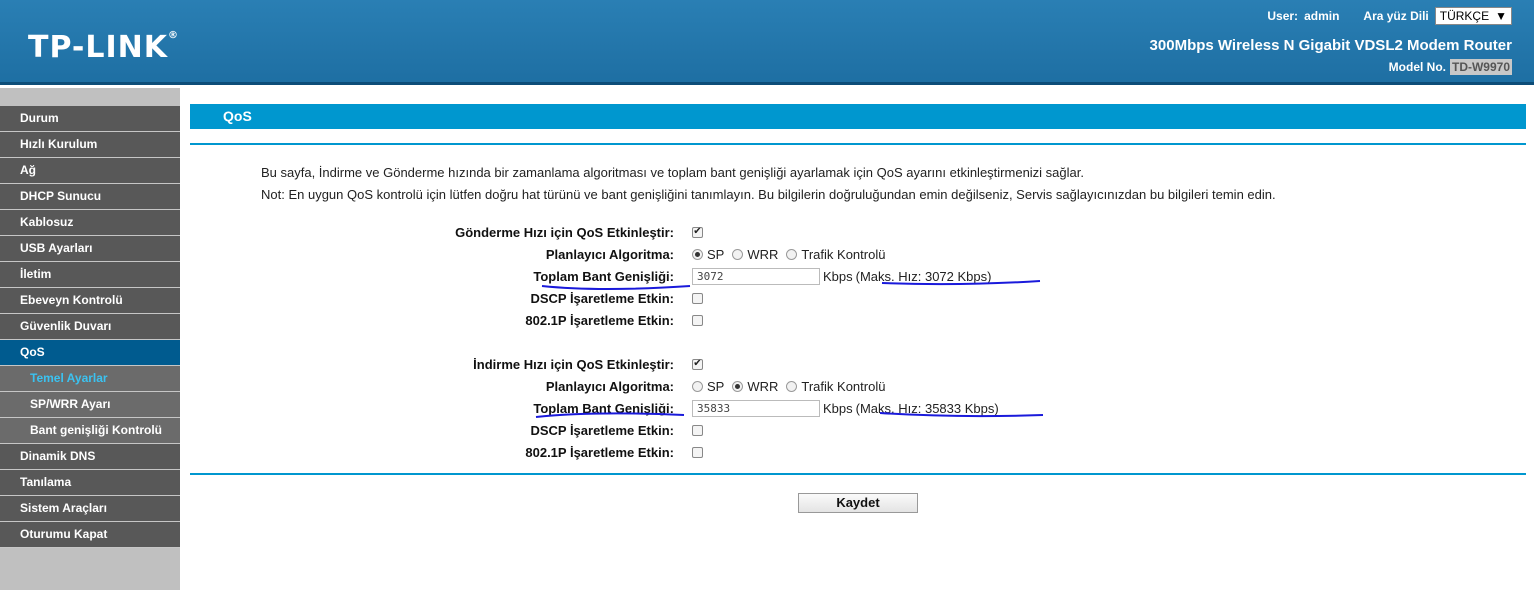 The height and width of the screenshot is (590, 1534). Describe the element at coordinates (90, 301) in the screenshot. I see `sidebar-item-parental: Ebeveyn Kontrolü` at that location.